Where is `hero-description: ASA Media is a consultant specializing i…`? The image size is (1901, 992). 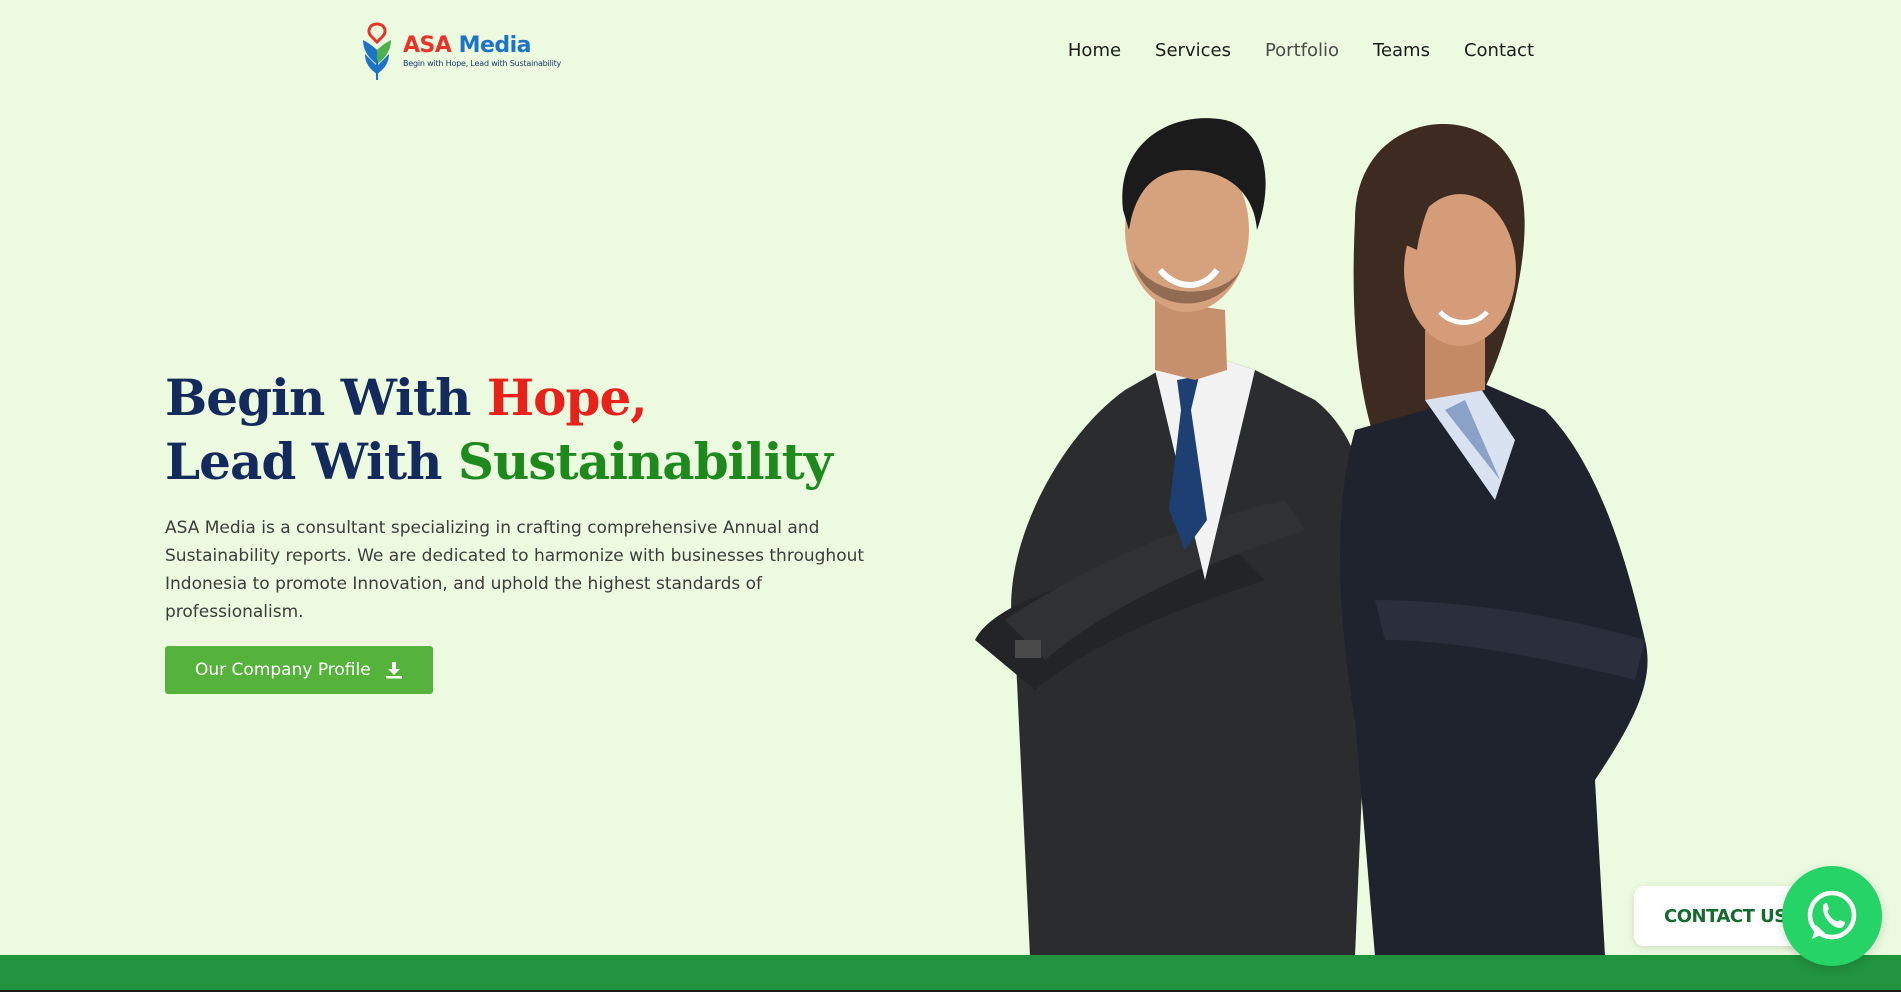 hero-description: ASA Media is a consultant specializing i… is located at coordinates (515, 570).